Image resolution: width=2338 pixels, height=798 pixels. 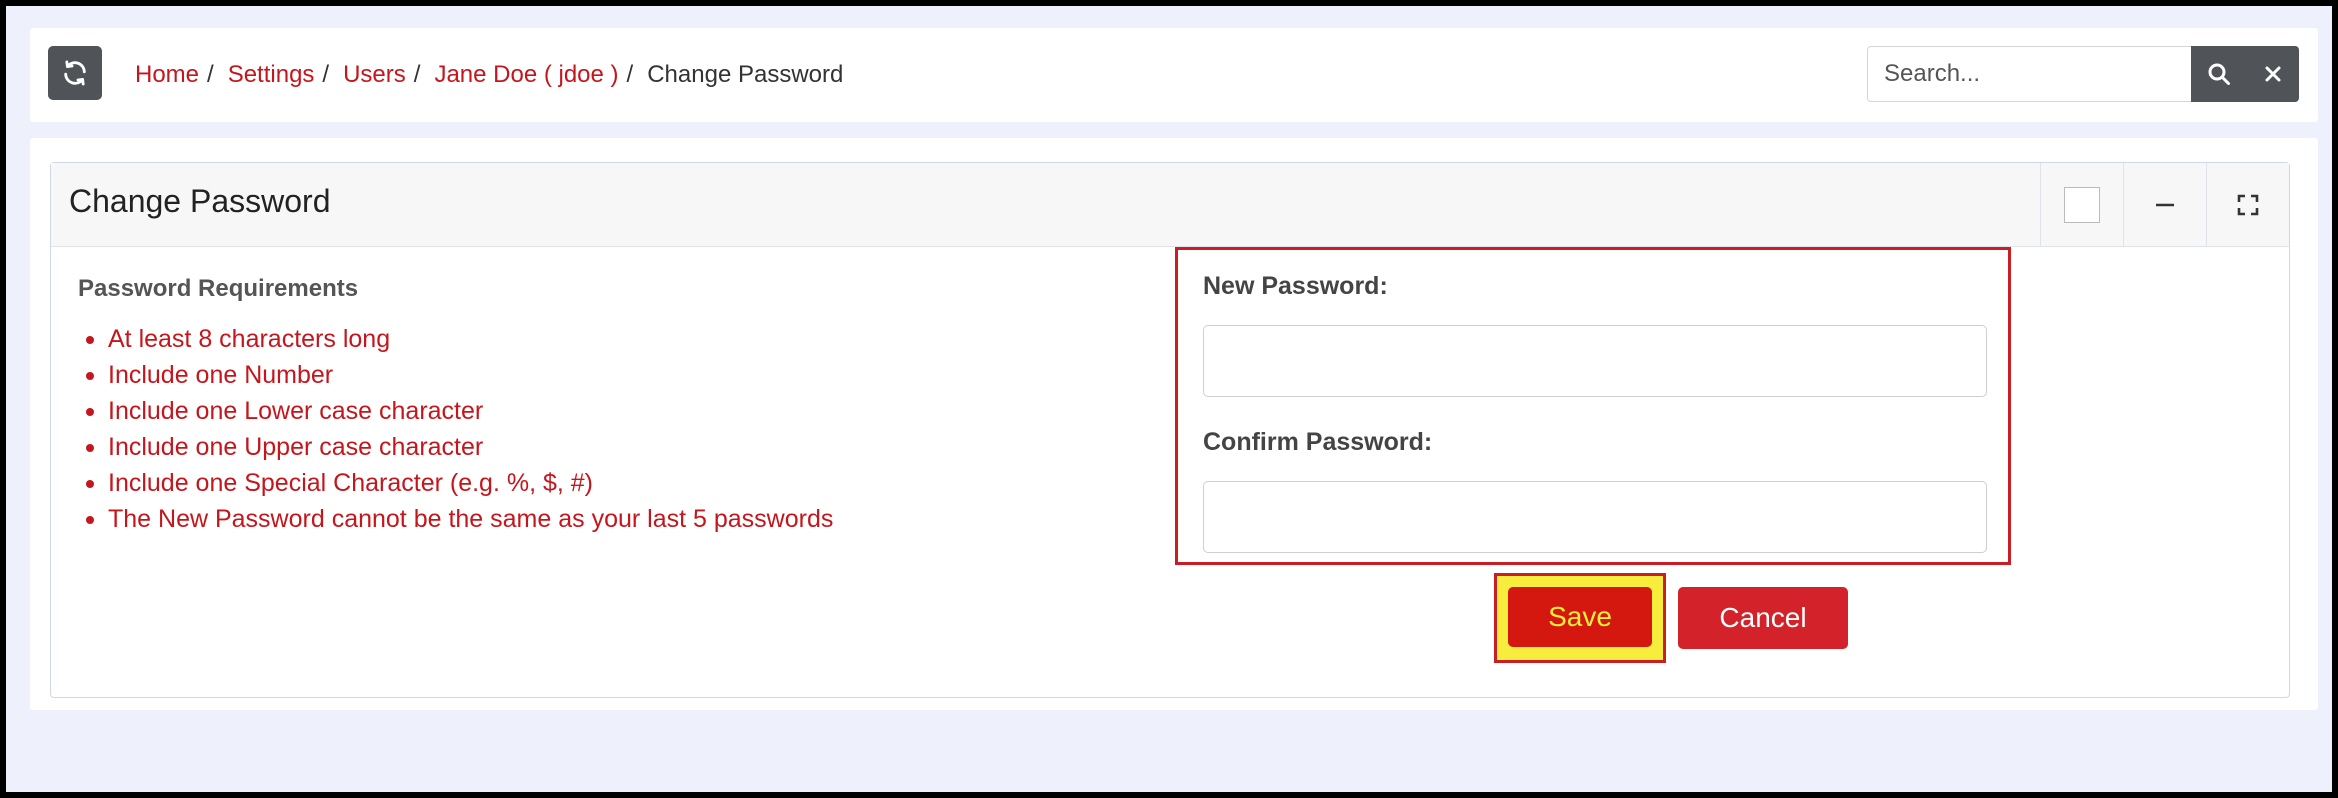 What do you see at coordinates (1318, 442) in the screenshot?
I see `confirm-password-label: Confirm Password:` at bounding box center [1318, 442].